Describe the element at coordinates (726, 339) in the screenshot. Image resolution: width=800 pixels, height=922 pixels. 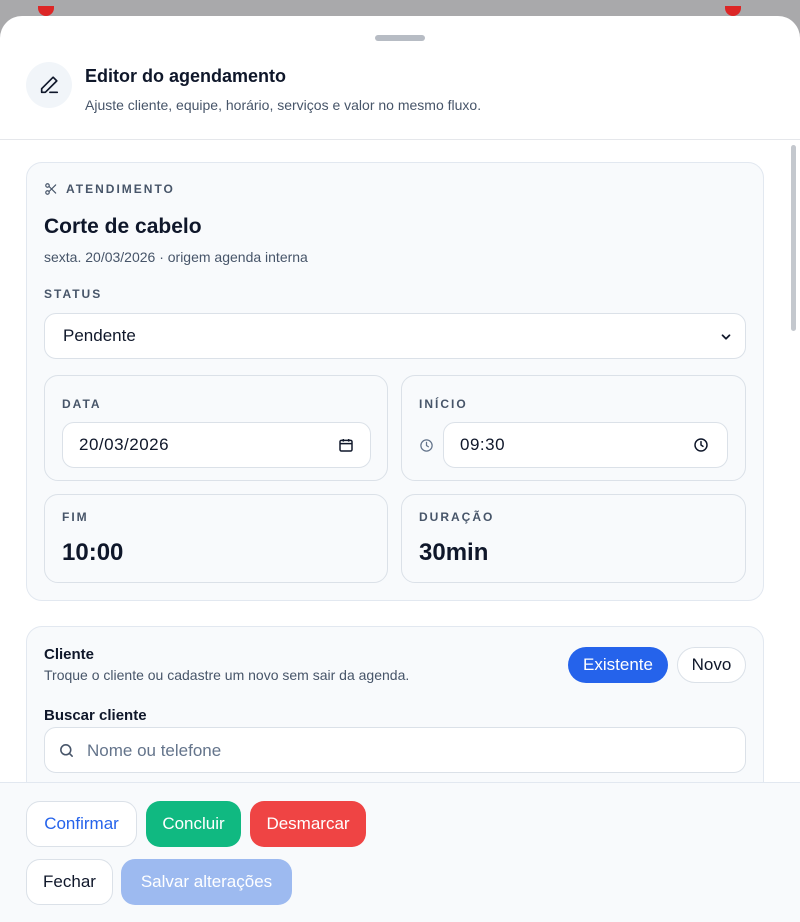
I see `chevron-down-icon` at that location.